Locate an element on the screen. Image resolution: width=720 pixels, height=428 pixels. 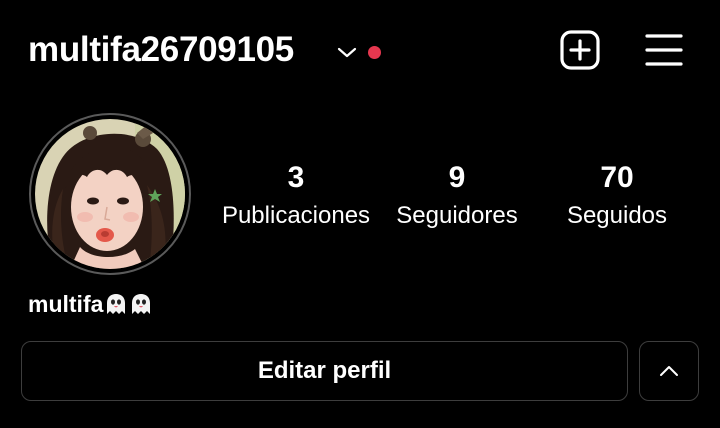
edit-profile-button: Editar perfil is located at coordinates (324, 371).